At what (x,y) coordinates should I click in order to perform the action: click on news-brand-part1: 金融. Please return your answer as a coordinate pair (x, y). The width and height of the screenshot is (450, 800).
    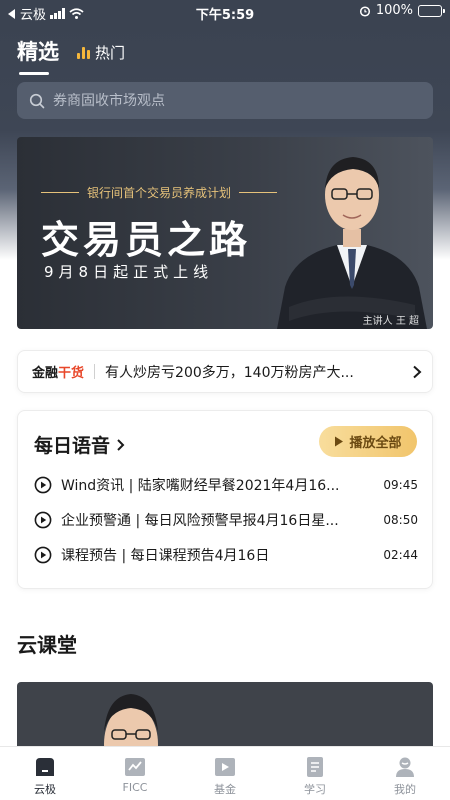
    Looking at the image, I should click on (45, 373).